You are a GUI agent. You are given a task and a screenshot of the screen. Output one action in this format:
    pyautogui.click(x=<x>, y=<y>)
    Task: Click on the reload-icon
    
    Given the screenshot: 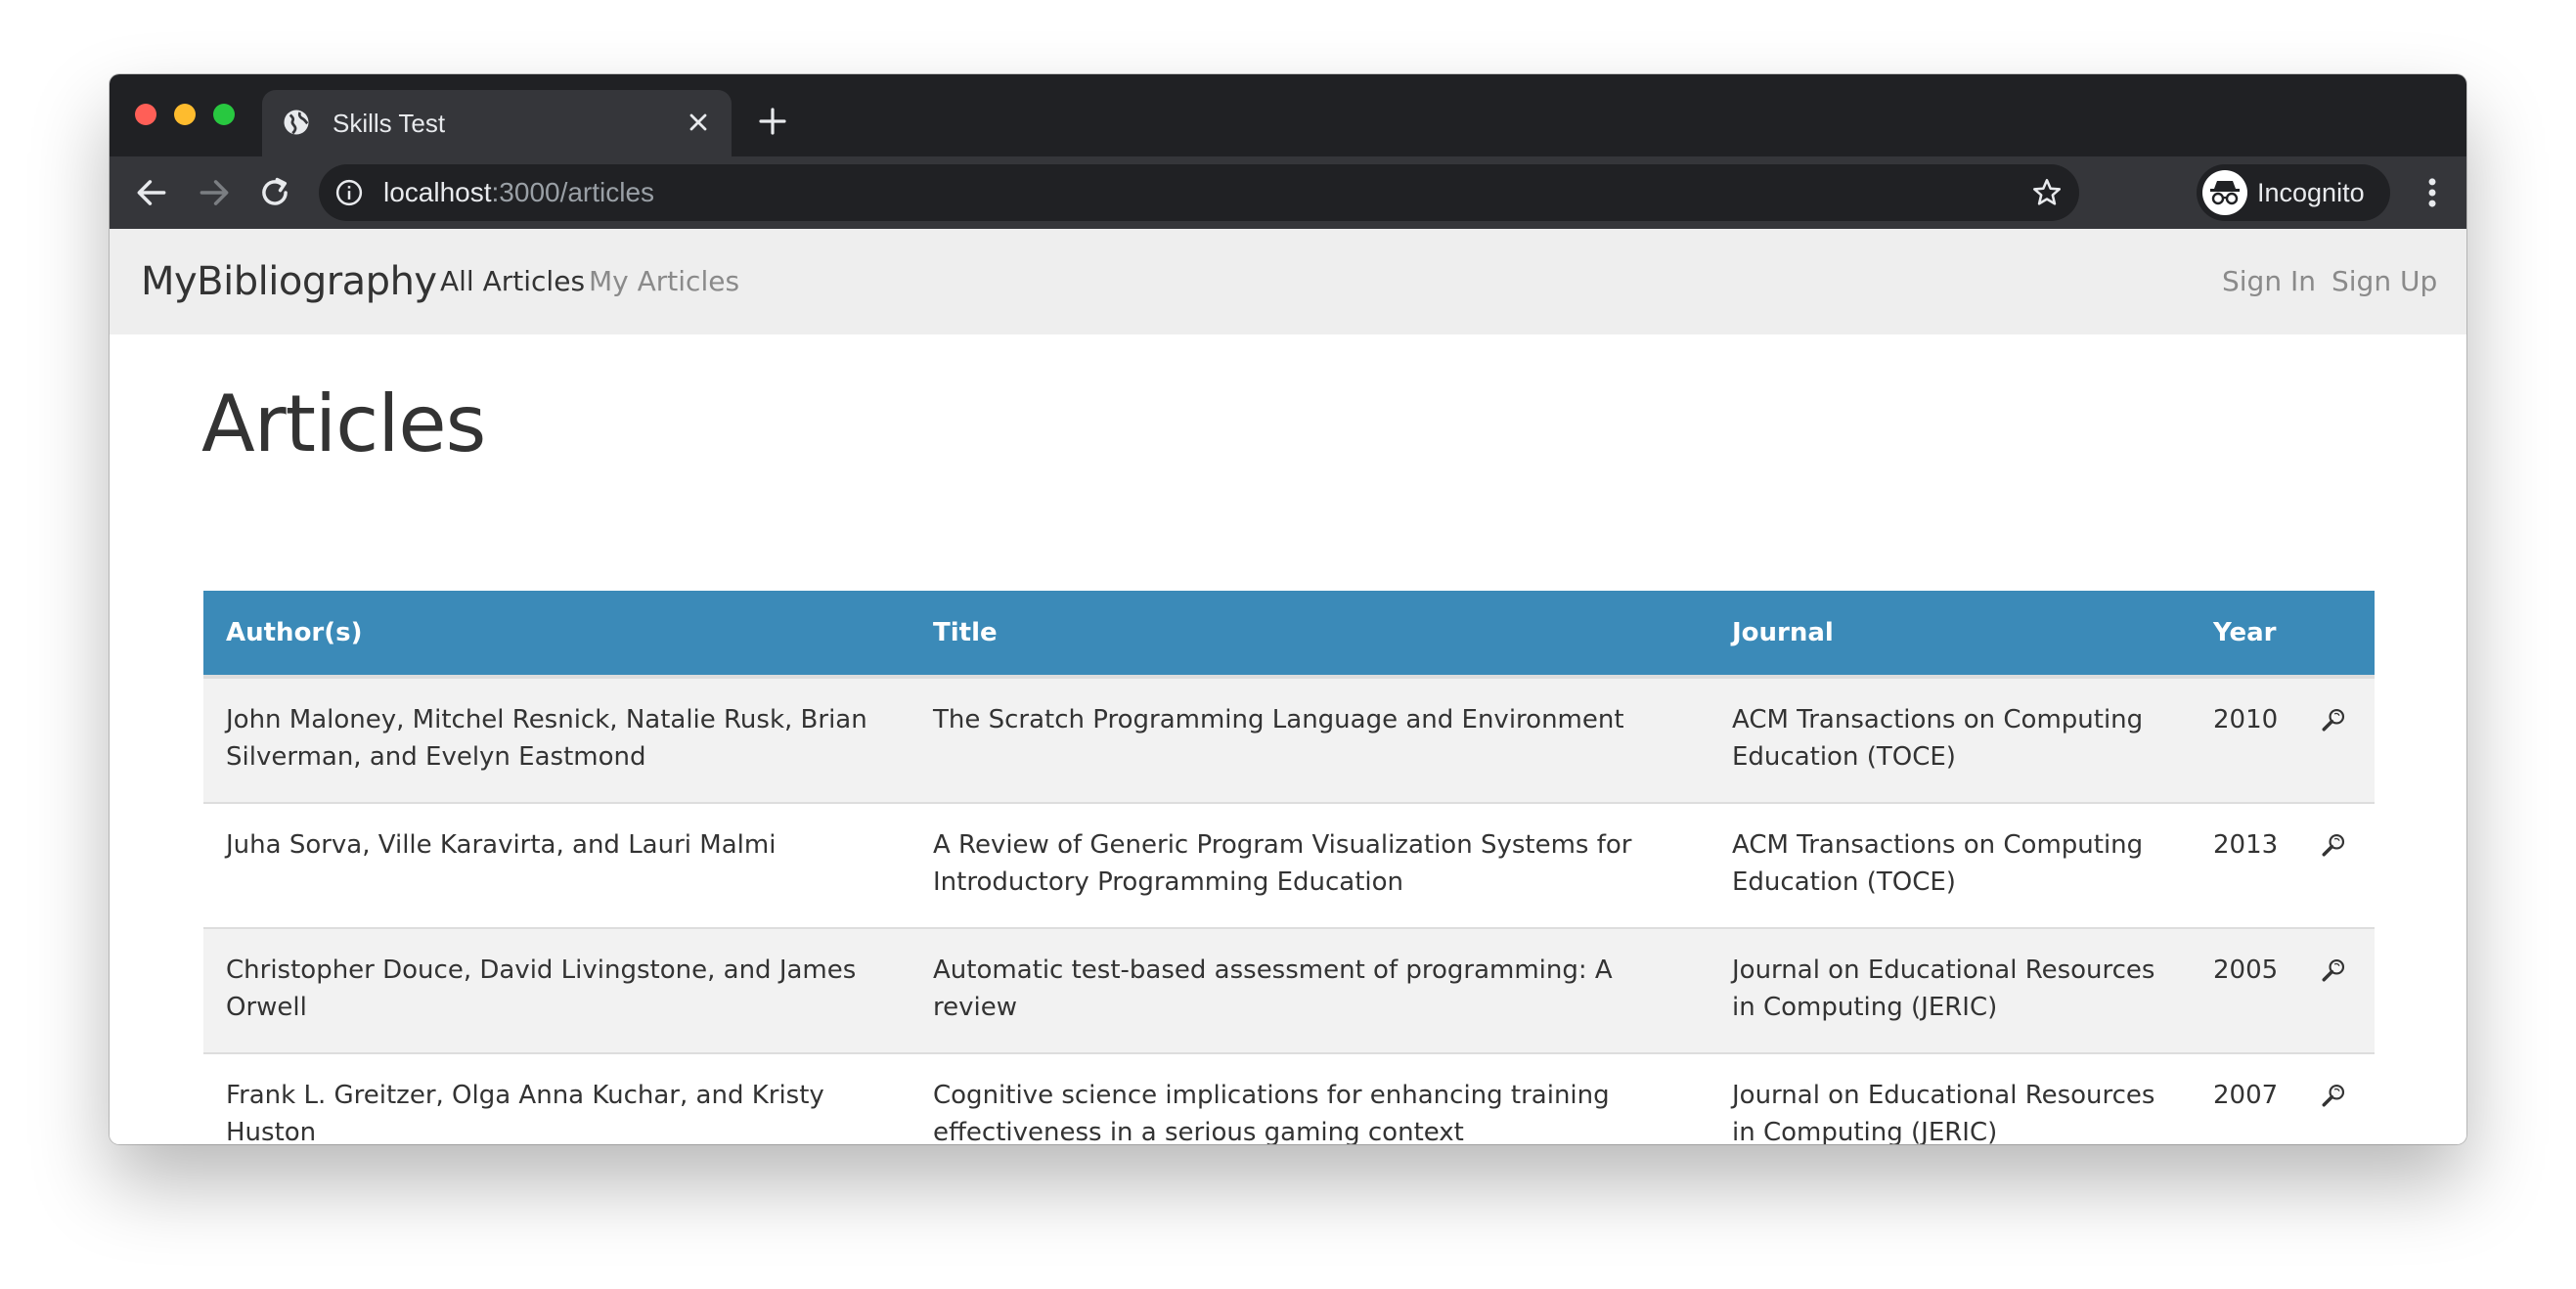 What is the action you would take?
    pyautogui.click(x=274, y=192)
    